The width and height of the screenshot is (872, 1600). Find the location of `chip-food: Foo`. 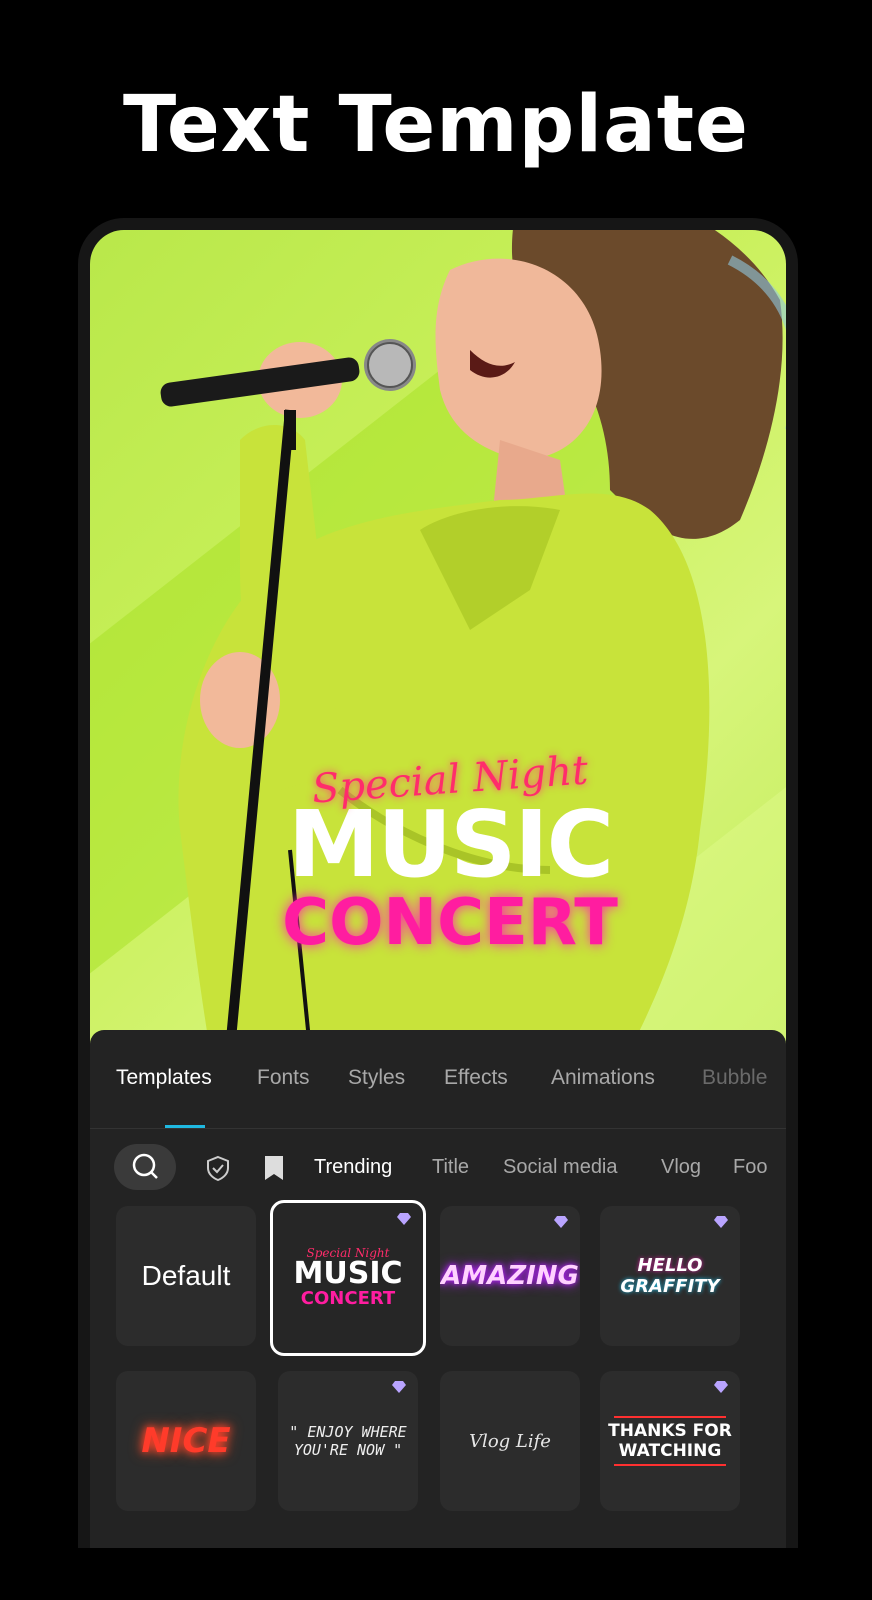

chip-food: Foo is located at coordinates (750, 1167).